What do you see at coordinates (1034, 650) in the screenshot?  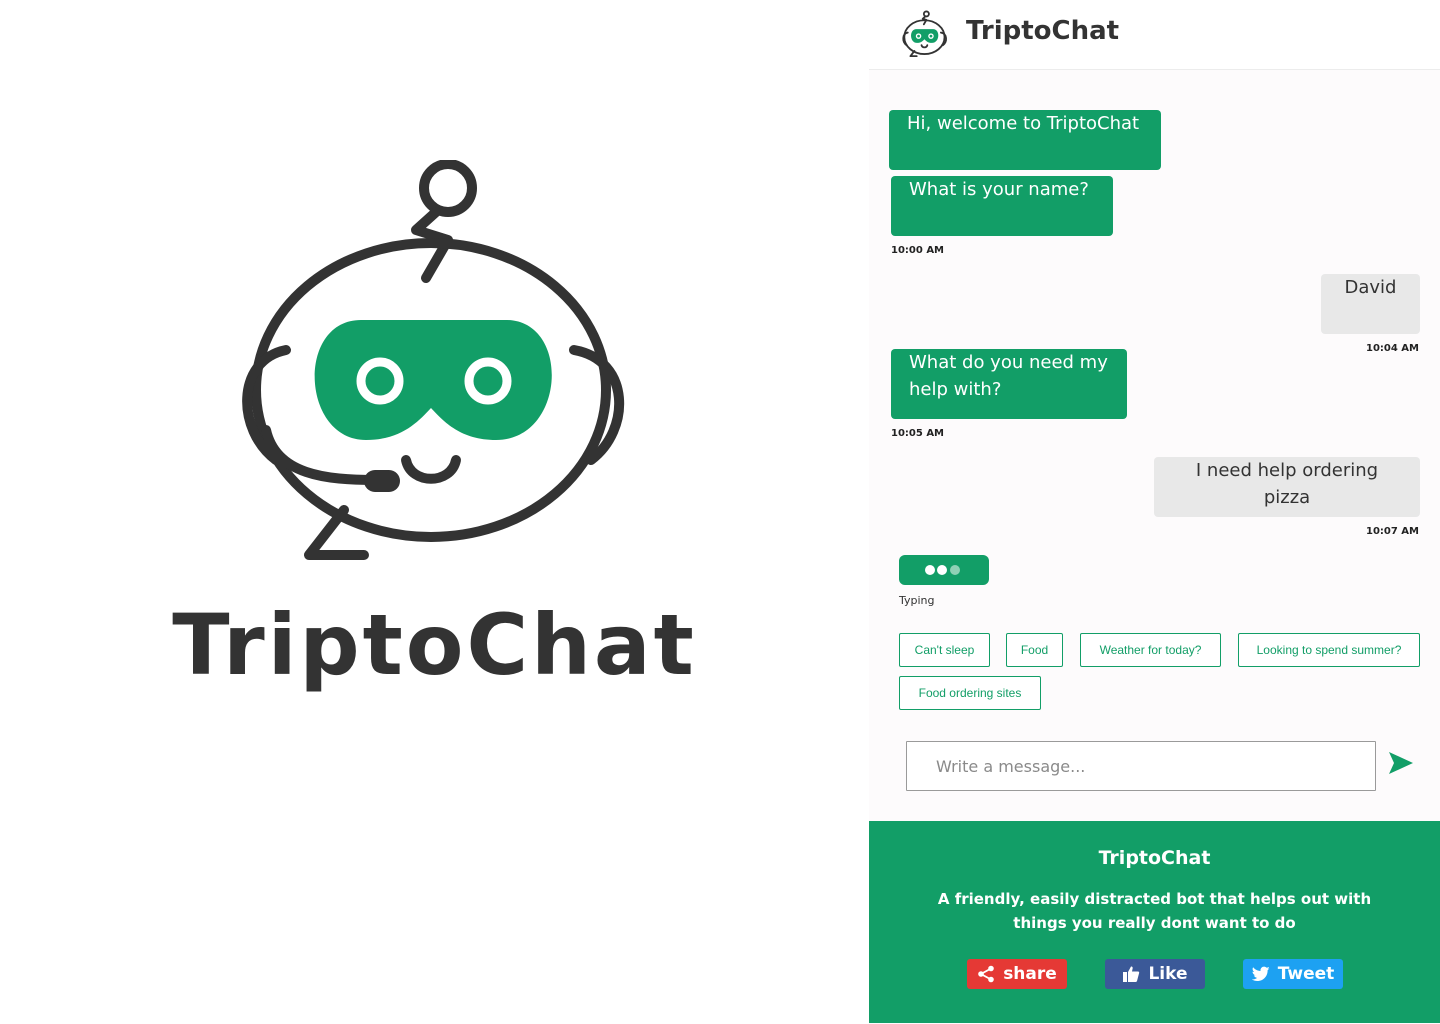 I see `quick-reply-food: Food` at bounding box center [1034, 650].